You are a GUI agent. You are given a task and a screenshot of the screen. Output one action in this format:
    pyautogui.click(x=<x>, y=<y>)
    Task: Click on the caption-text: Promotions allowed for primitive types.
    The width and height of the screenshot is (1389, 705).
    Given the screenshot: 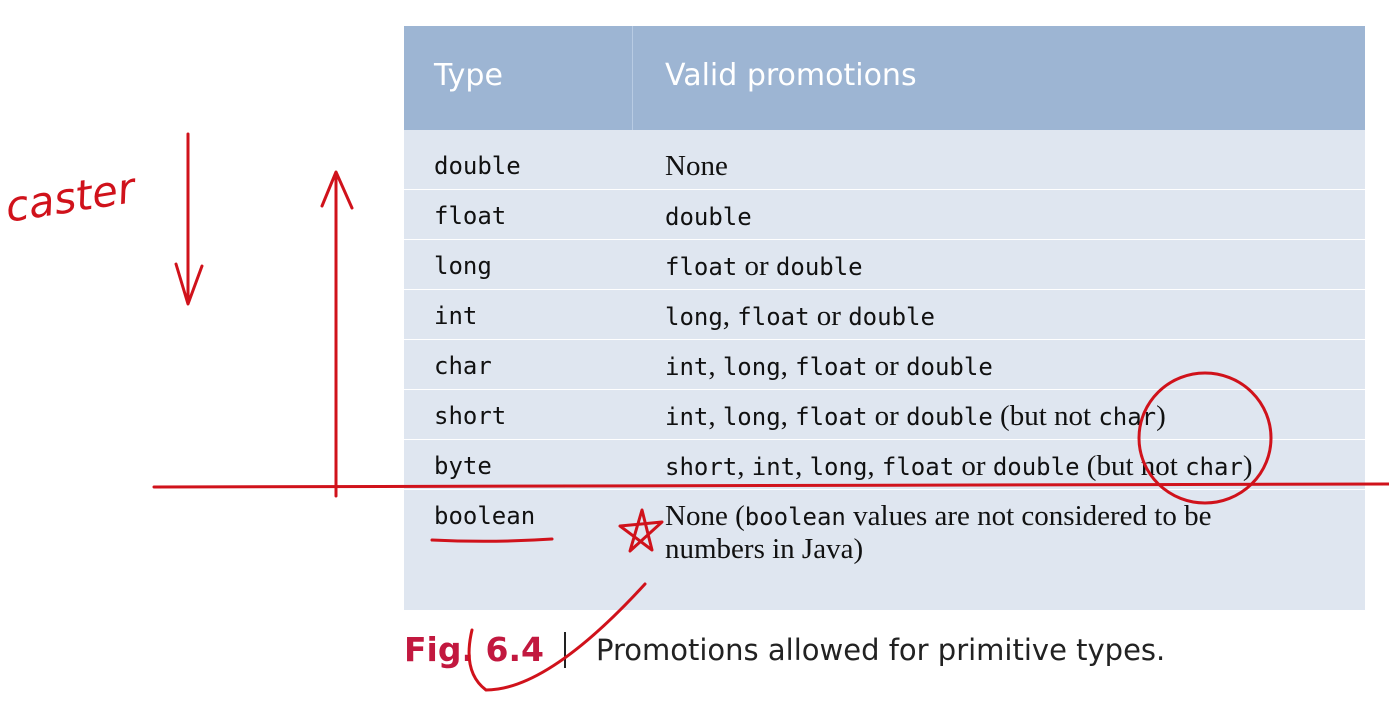 What is the action you would take?
    pyautogui.click(x=881, y=650)
    